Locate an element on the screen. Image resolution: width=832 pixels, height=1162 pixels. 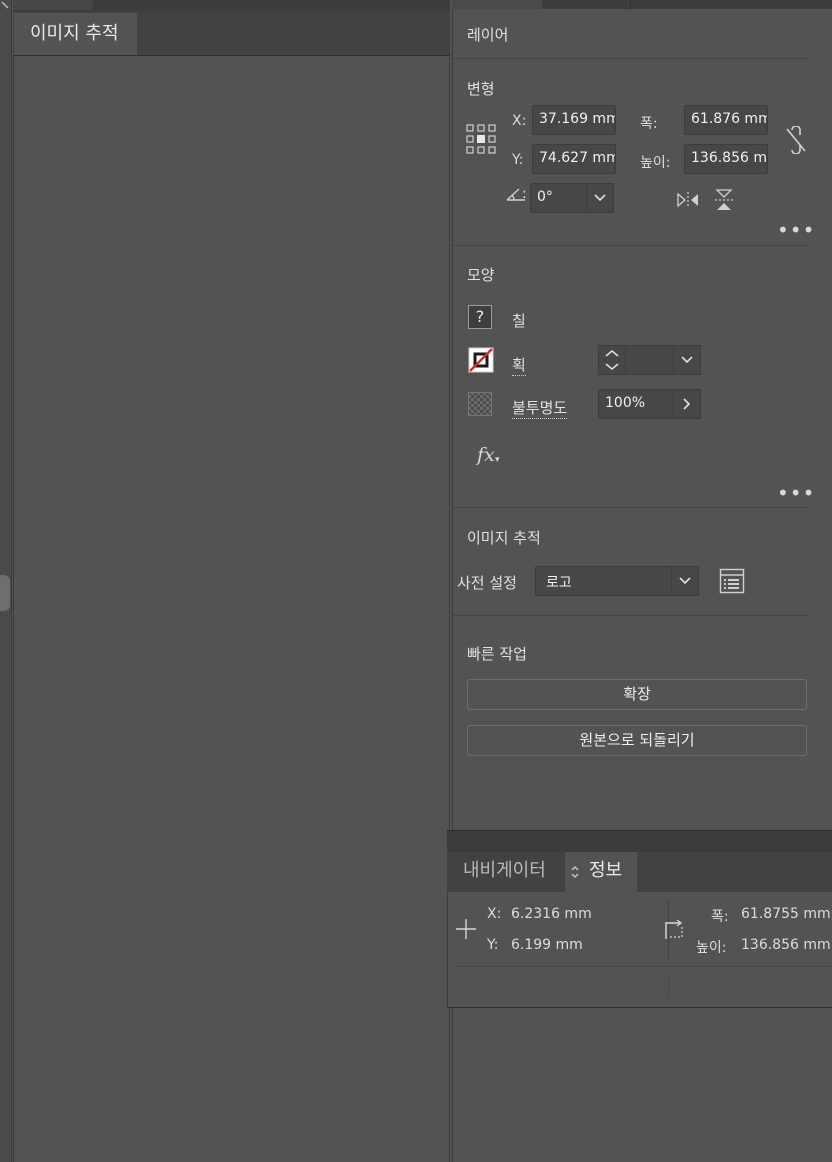
panel-collapse-handle is located at coordinates (5, 593).